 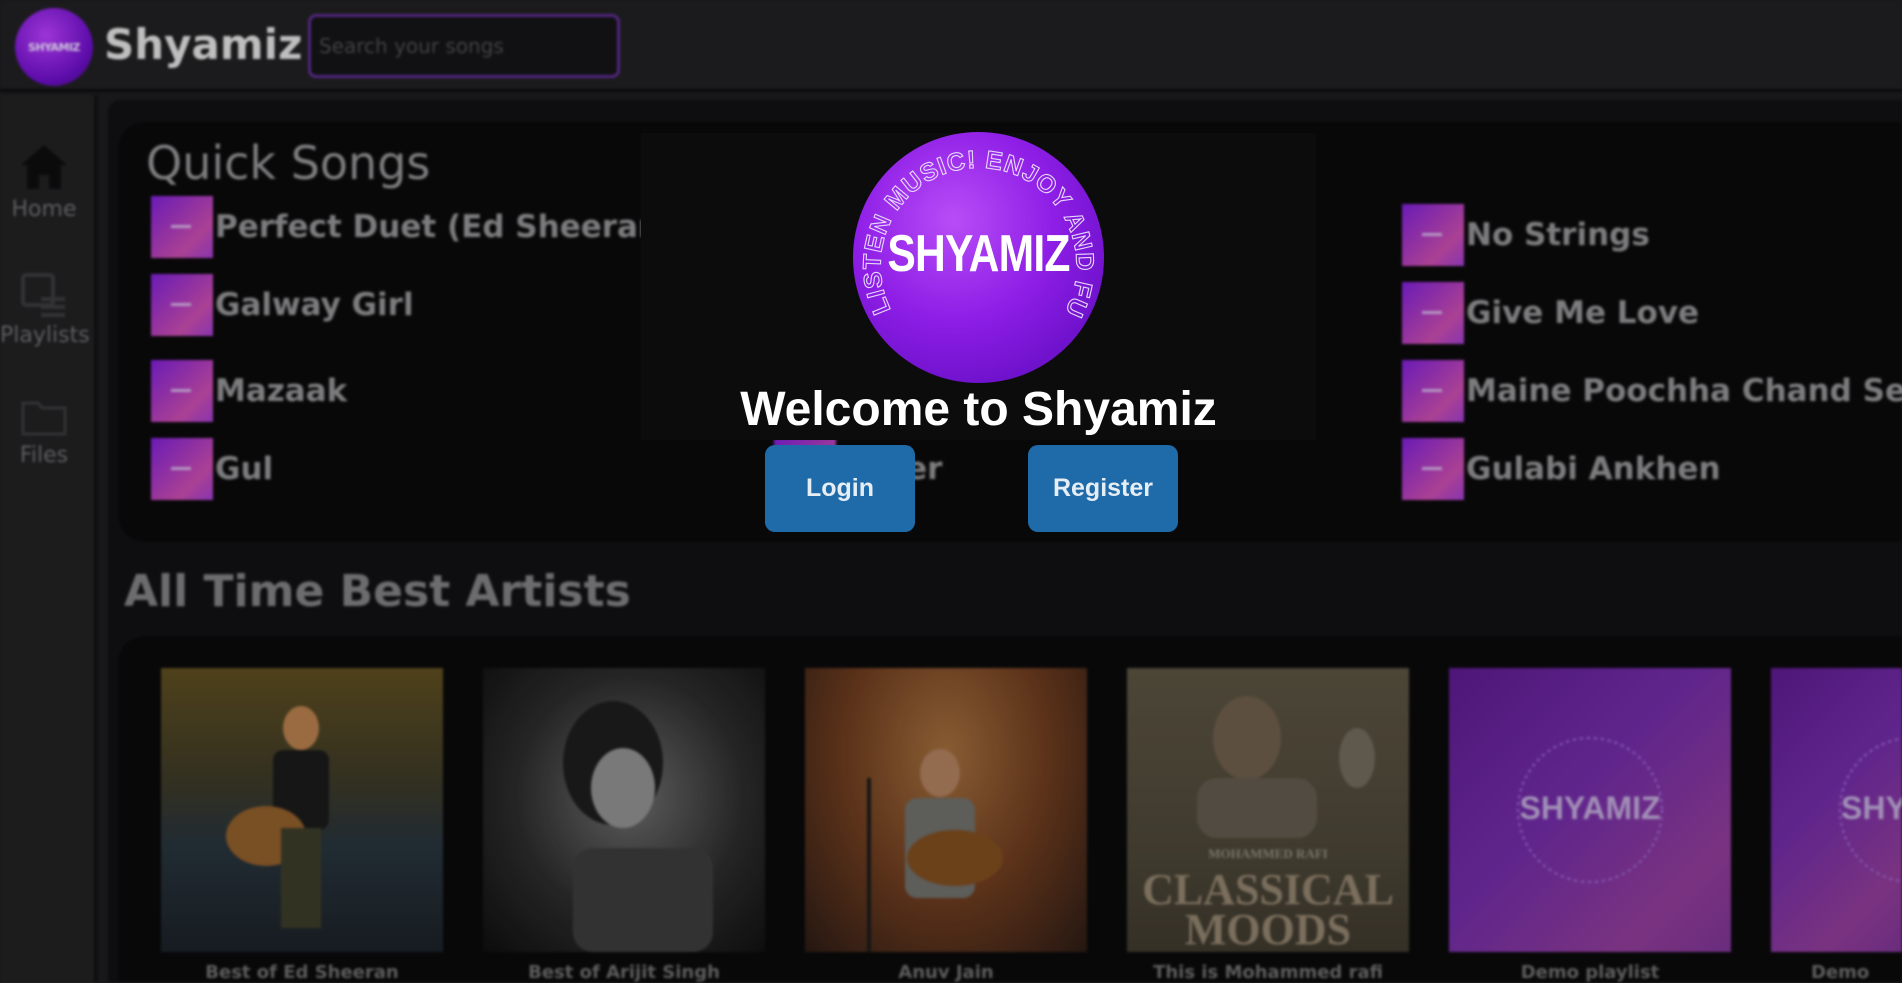 I want to click on modal-logo-text: SHYAMIZ, so click(x=978, y=254).